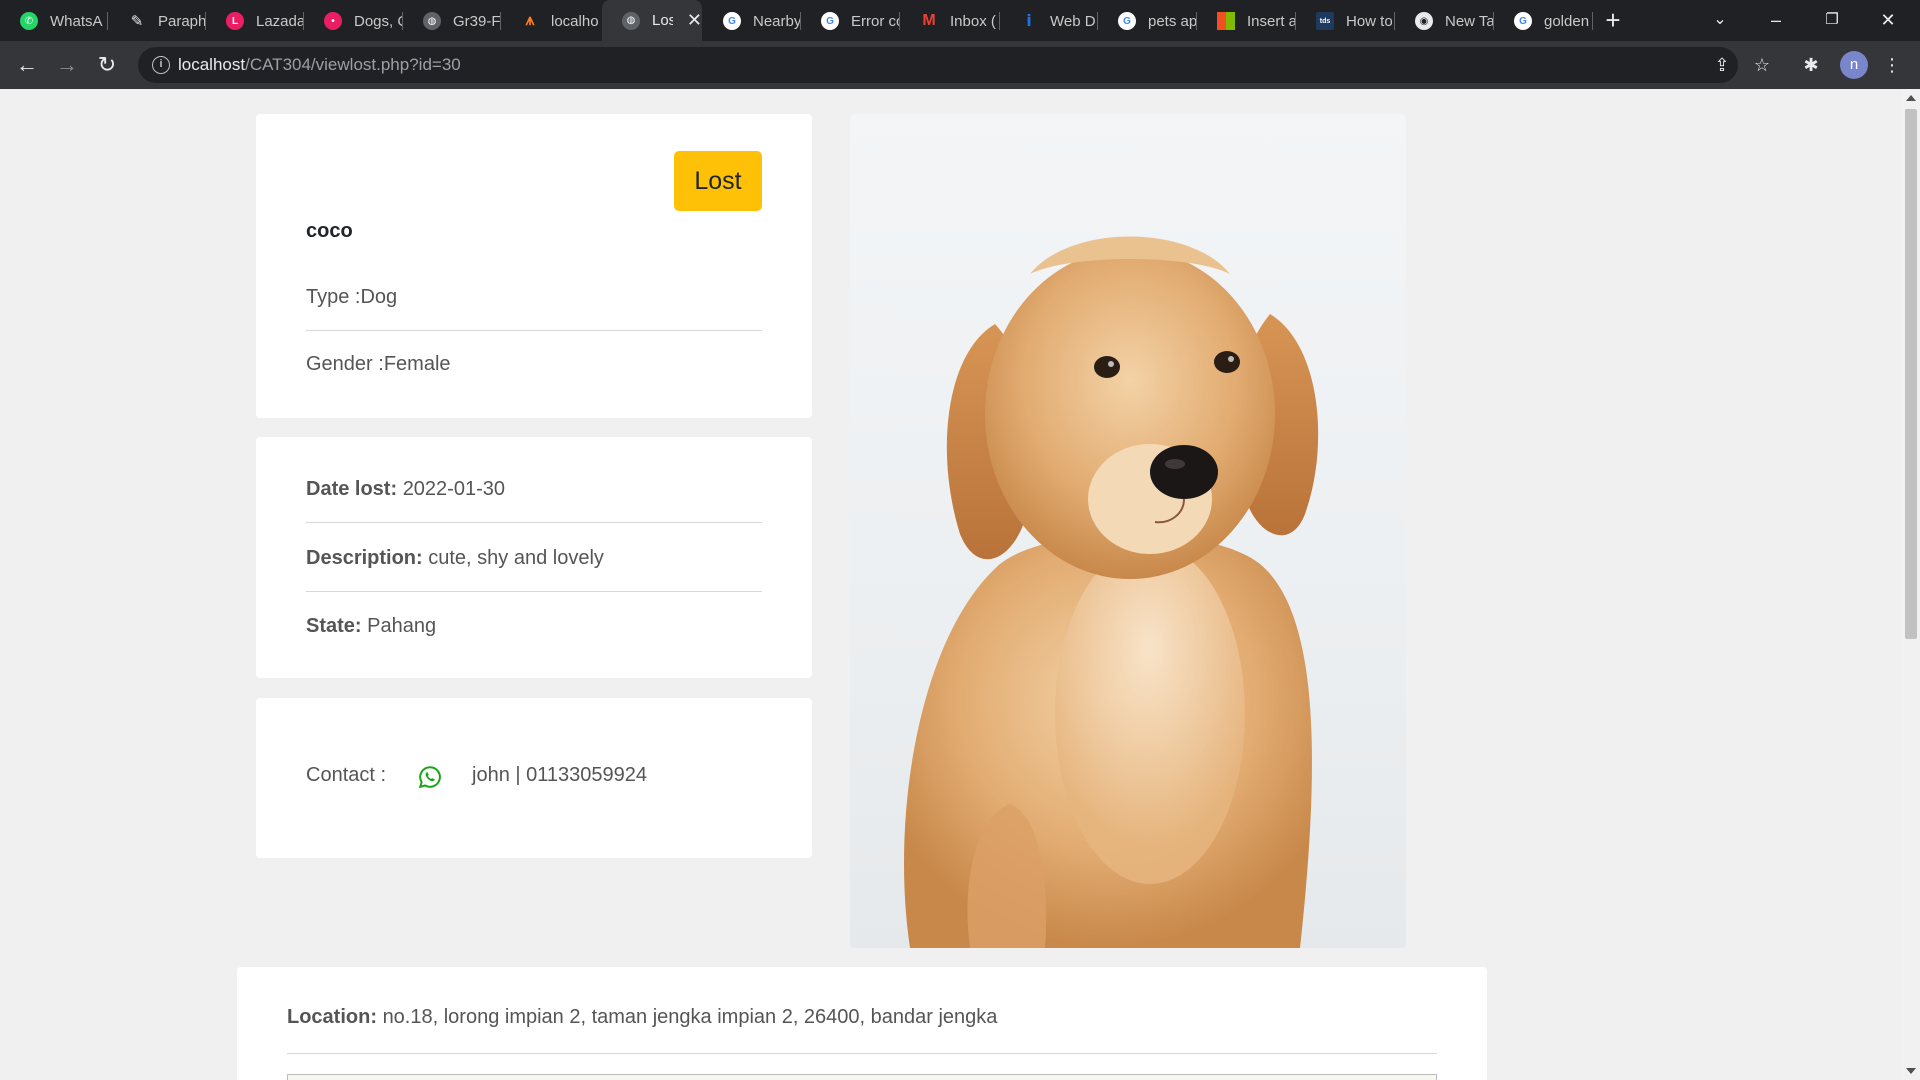  What do you see at coordinates (1369, 21) in the screenshot?
I see `tab-title: How to` at bounding box center [1369, 21].